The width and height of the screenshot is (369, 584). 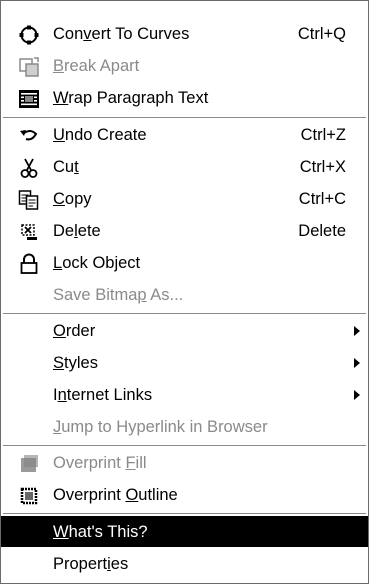 What do you see at coordinates (184, 531) in the screenshot?
I see `menu-item-whats-this: What's This?` at bounding box center [184, 531].